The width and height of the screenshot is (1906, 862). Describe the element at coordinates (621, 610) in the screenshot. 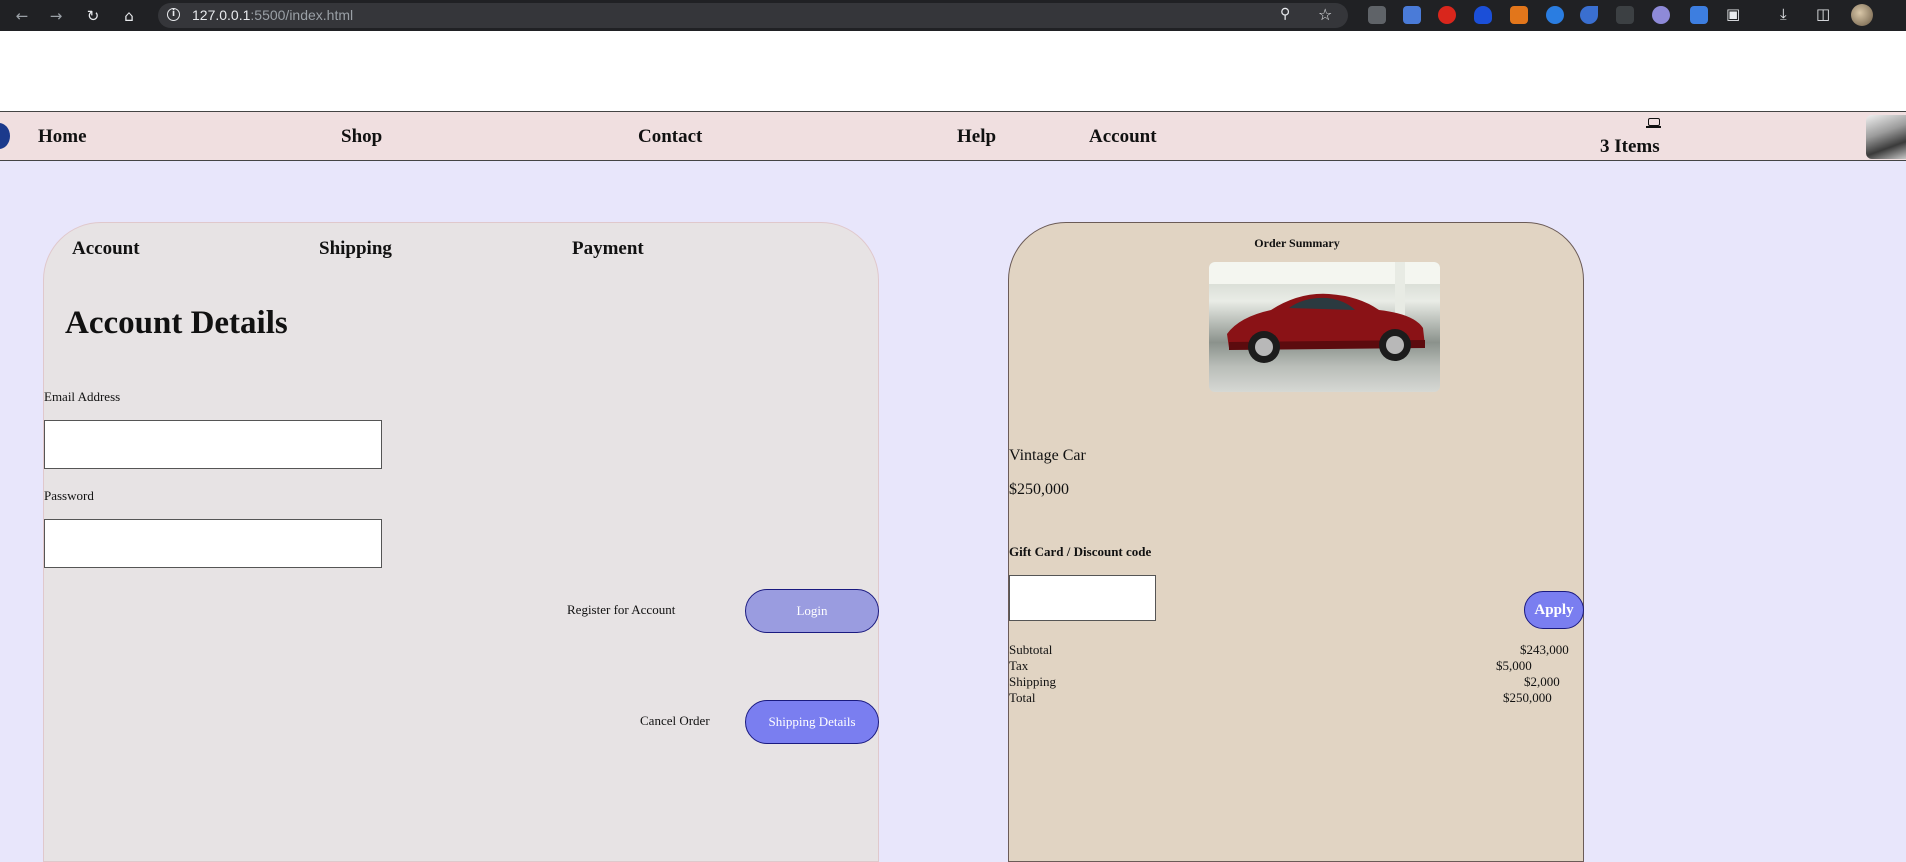

I see `register-link: Register for Account` at that location.